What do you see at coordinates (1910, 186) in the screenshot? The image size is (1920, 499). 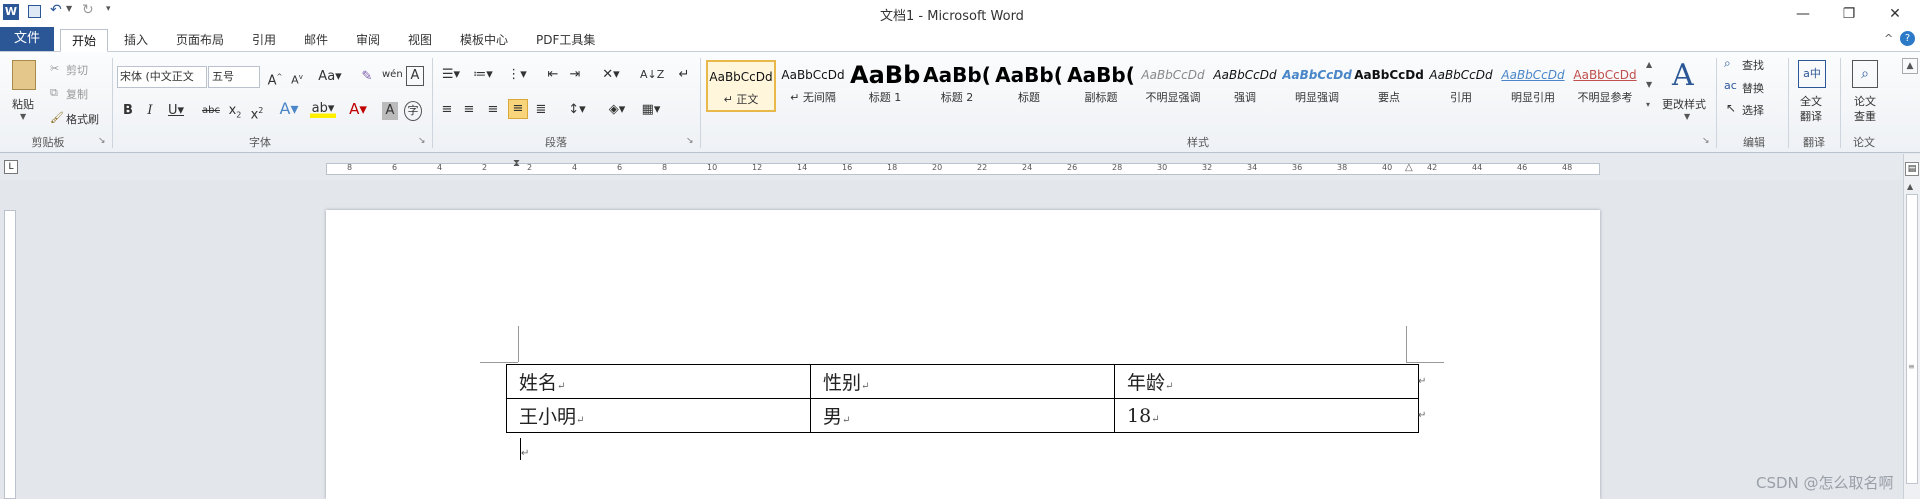 I see `scroll-up-icon: ▲` at bounding box center [1910, 186].